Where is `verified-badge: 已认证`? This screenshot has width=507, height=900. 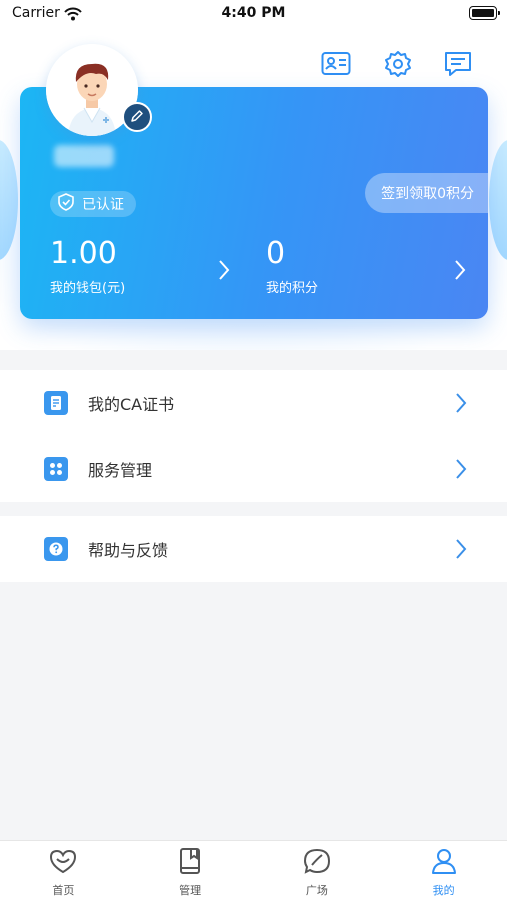 verified-badge: 已认证 is located at coordinates (93, 204).